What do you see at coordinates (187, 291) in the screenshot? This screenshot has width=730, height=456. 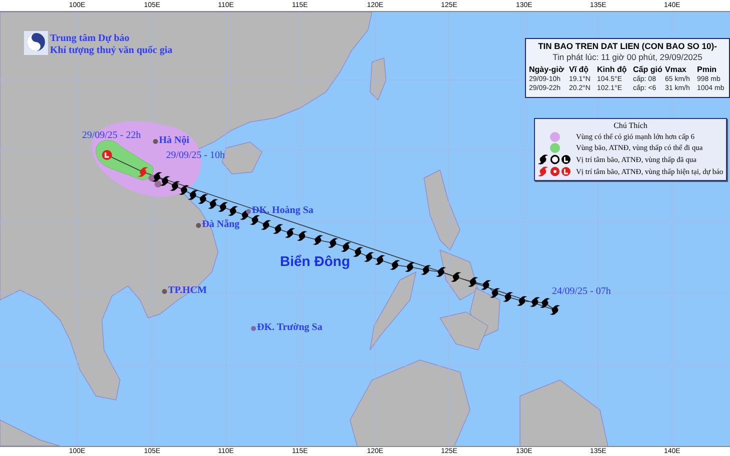 I see `place-label: TP.HCM` at bounding box center [187, 291].